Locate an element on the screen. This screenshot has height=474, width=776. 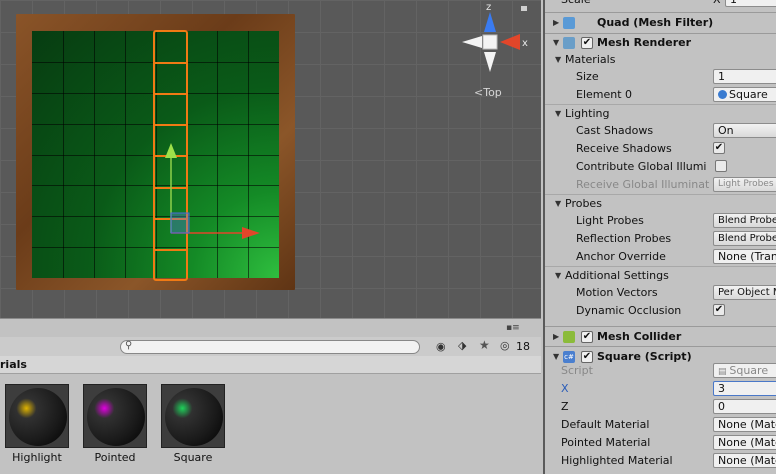
mesh-collider-icon is located at coordinates (569, 337).